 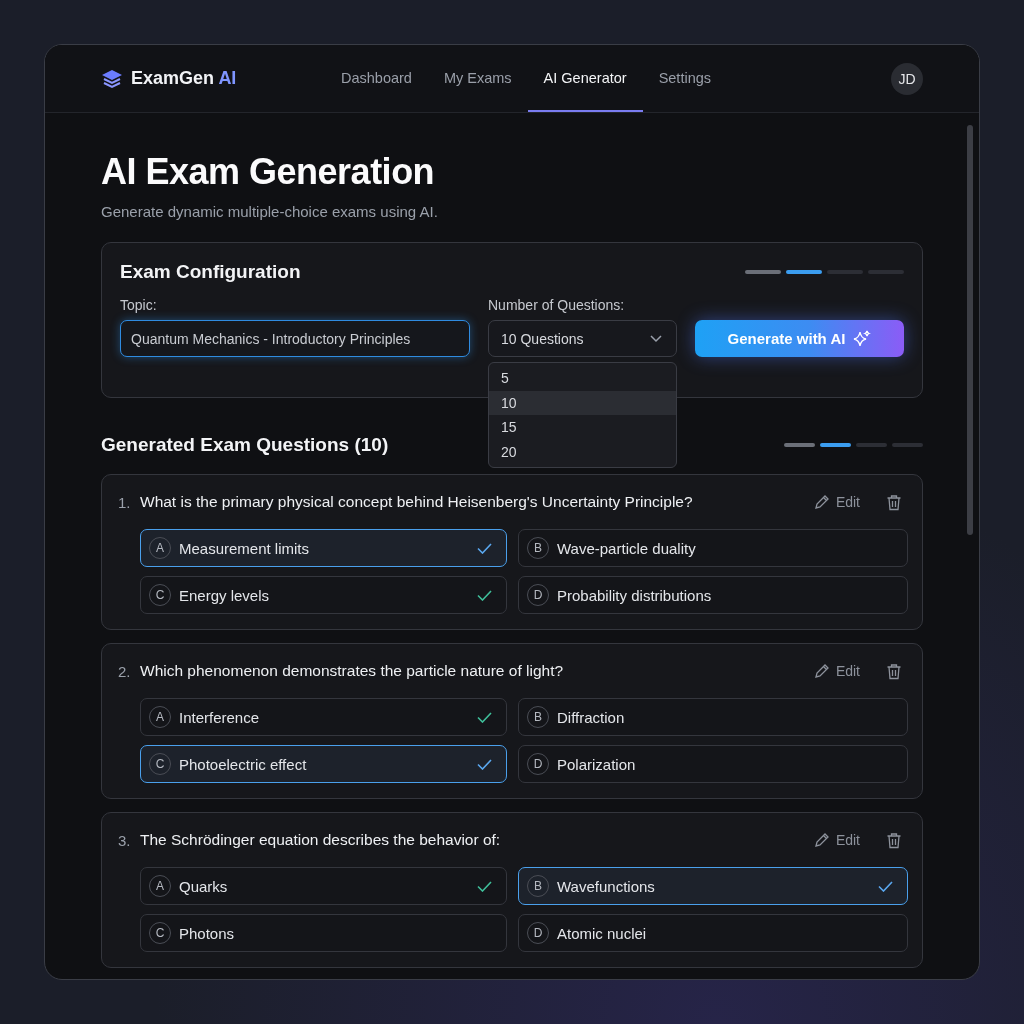 What do you see at coordinates (602, 933) in the screenshot?
I see `option-text: Atomic nuclei` at bounding box center [602, 933].